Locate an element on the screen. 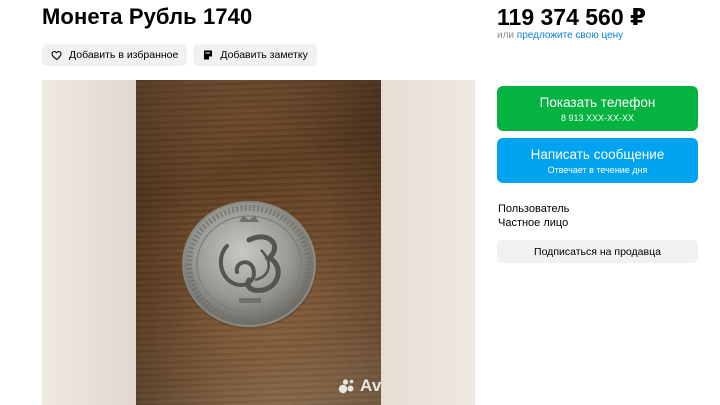 The image size is (720, 405). note-icon is located at coordinates (208, 55).